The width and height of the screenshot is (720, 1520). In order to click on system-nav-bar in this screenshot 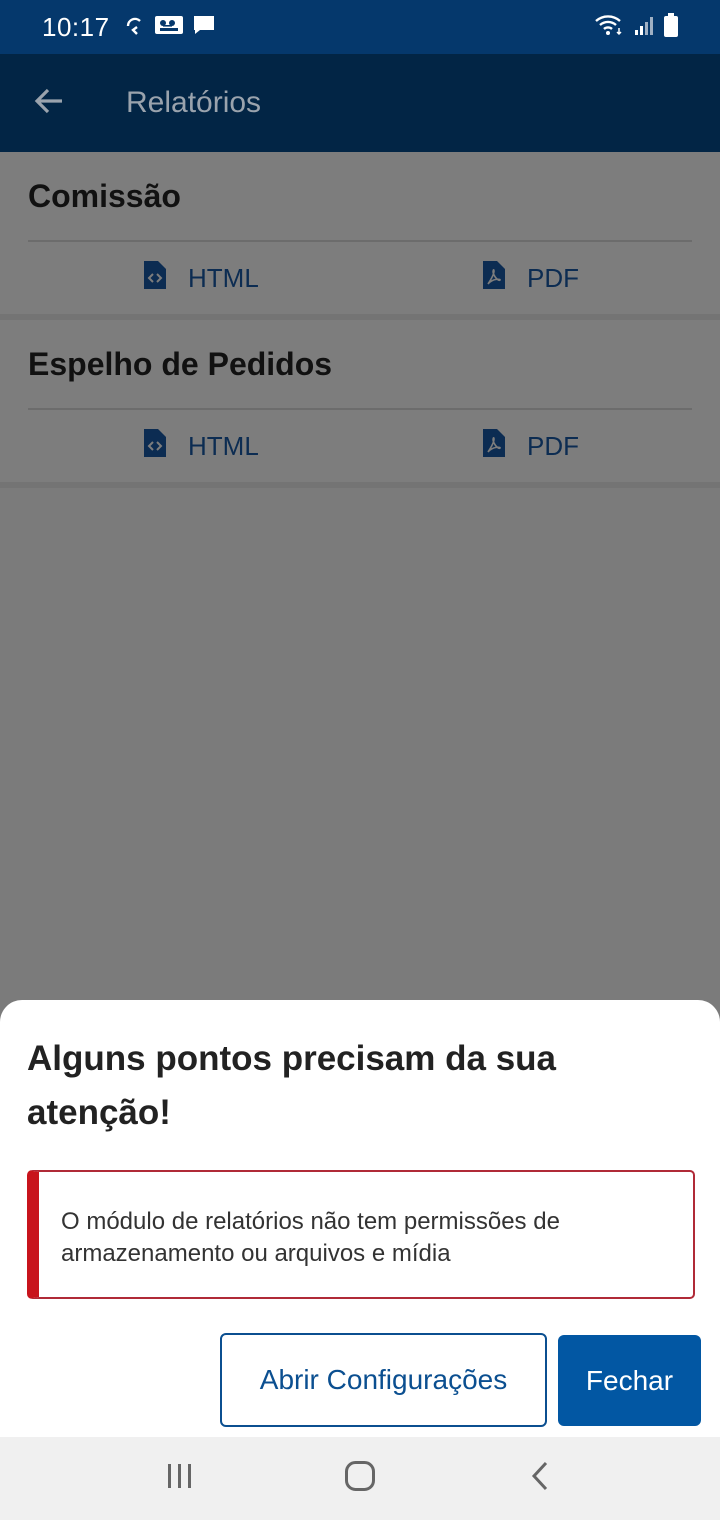, I will do `click(360, 1478)`.